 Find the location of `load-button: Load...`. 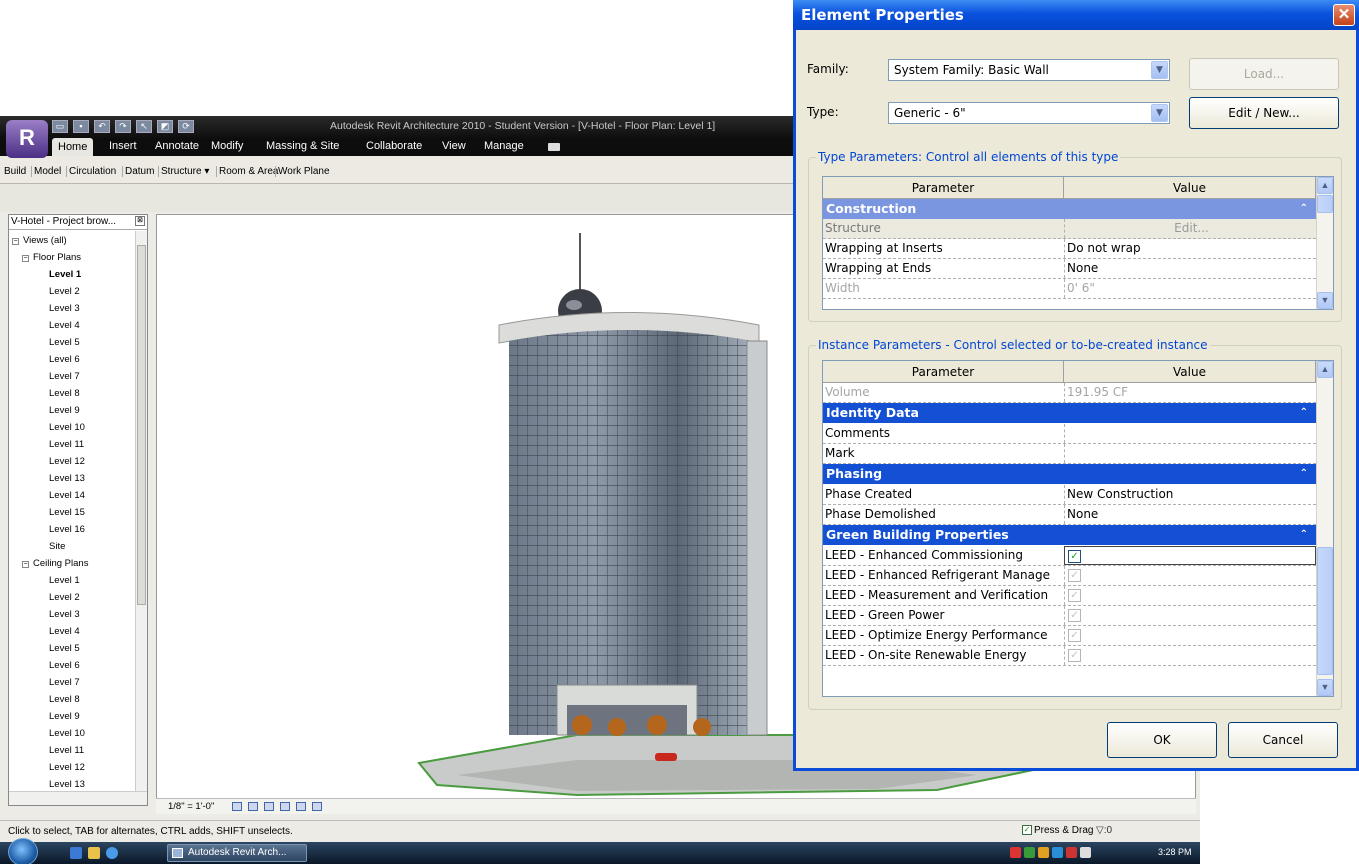

load-button: Load... is located at coordinates (1264, 74).